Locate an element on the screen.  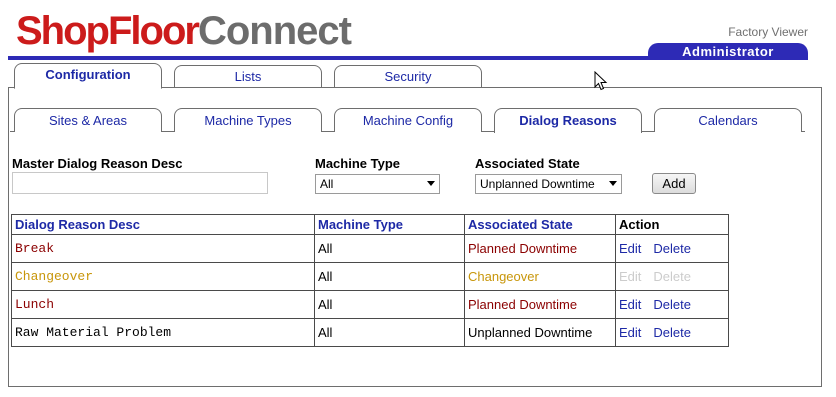
shopfloor-connect-logo: ShopFloorConnect is located at coordinates (184, 31).